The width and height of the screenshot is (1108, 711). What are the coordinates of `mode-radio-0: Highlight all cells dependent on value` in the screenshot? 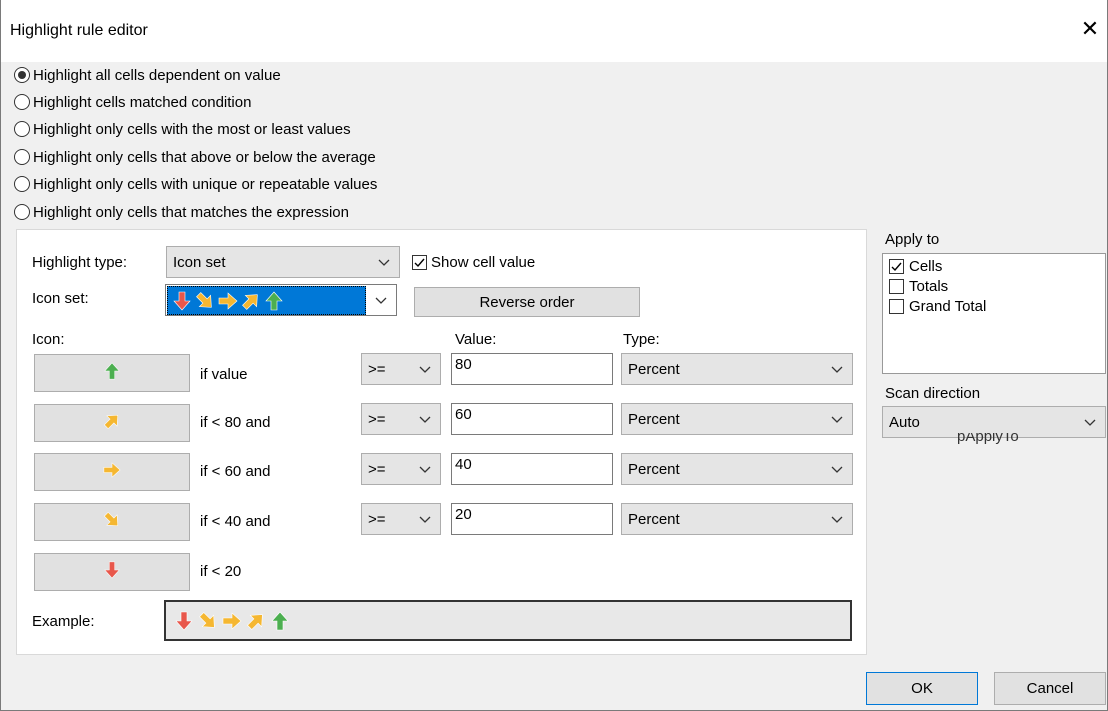 It's located at (147, 75).